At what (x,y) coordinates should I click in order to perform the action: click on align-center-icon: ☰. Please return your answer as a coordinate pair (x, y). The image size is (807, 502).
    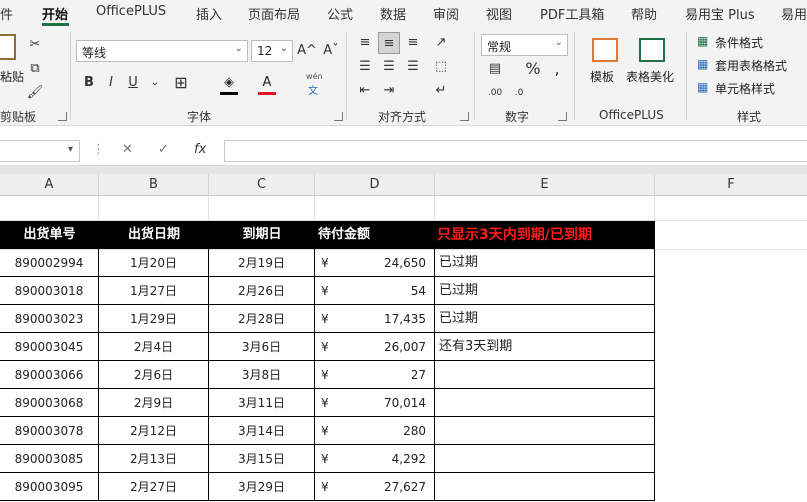
    Looking at the image, I should click on (389, 67).